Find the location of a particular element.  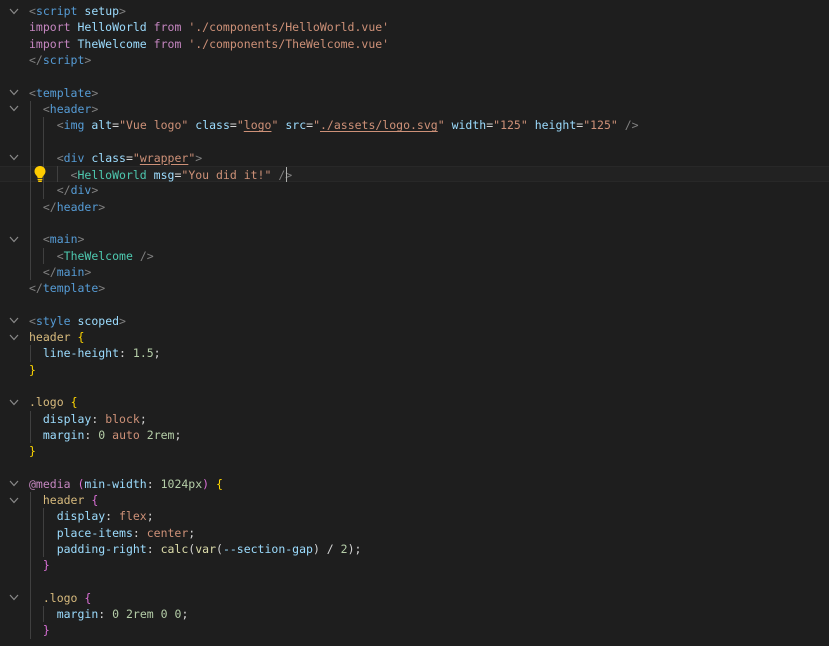

code-line: <style scoped> is located at coordinates (414, 321).